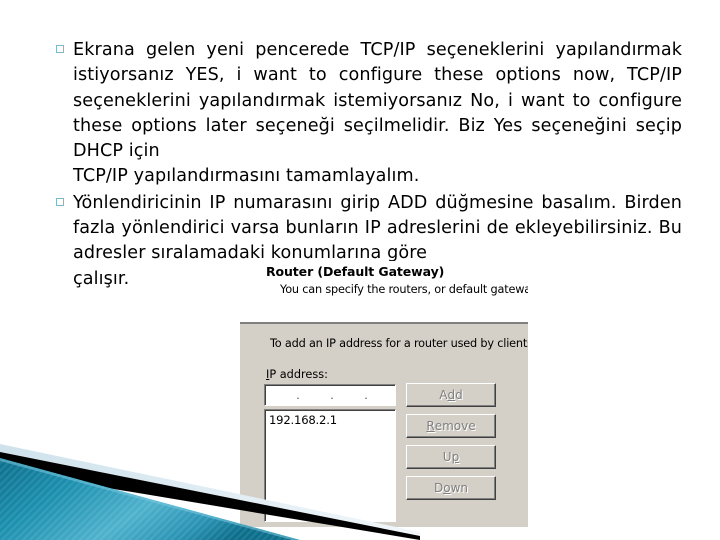 Image resolution: width=720 pixels, height=540 pixels. Describe the element at coordinates (330, 465) in the screenshot. I see `ip-address-listbox: 192.168.2.1` at that location.